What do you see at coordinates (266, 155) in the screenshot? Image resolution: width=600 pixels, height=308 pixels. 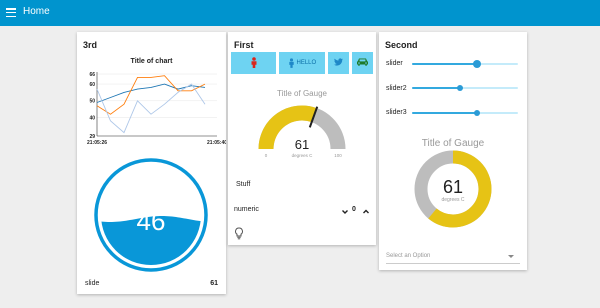 I see `gauge-min: 0` at bounding box center [266, 155].